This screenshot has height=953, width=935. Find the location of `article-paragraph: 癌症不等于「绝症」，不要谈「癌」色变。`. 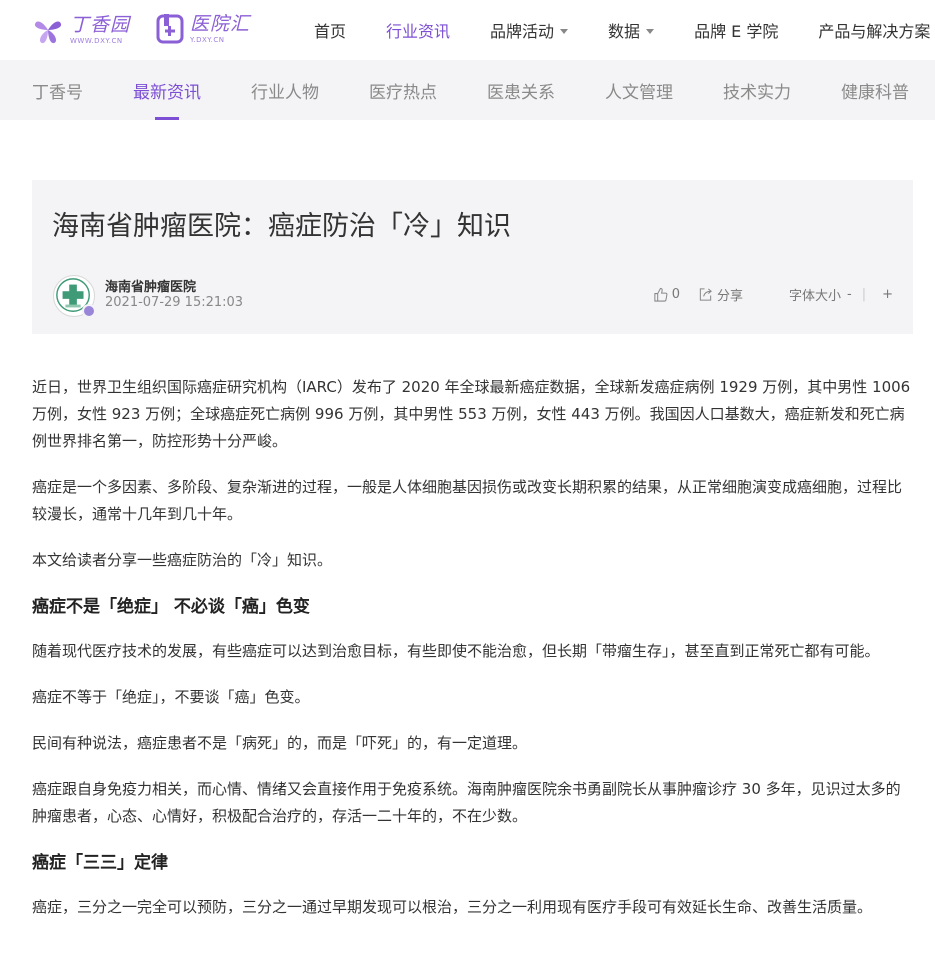

article-paragraph: 癌症不等于「绝症」，不要谈「癌」色变。 is located at coordinates (171, 697).